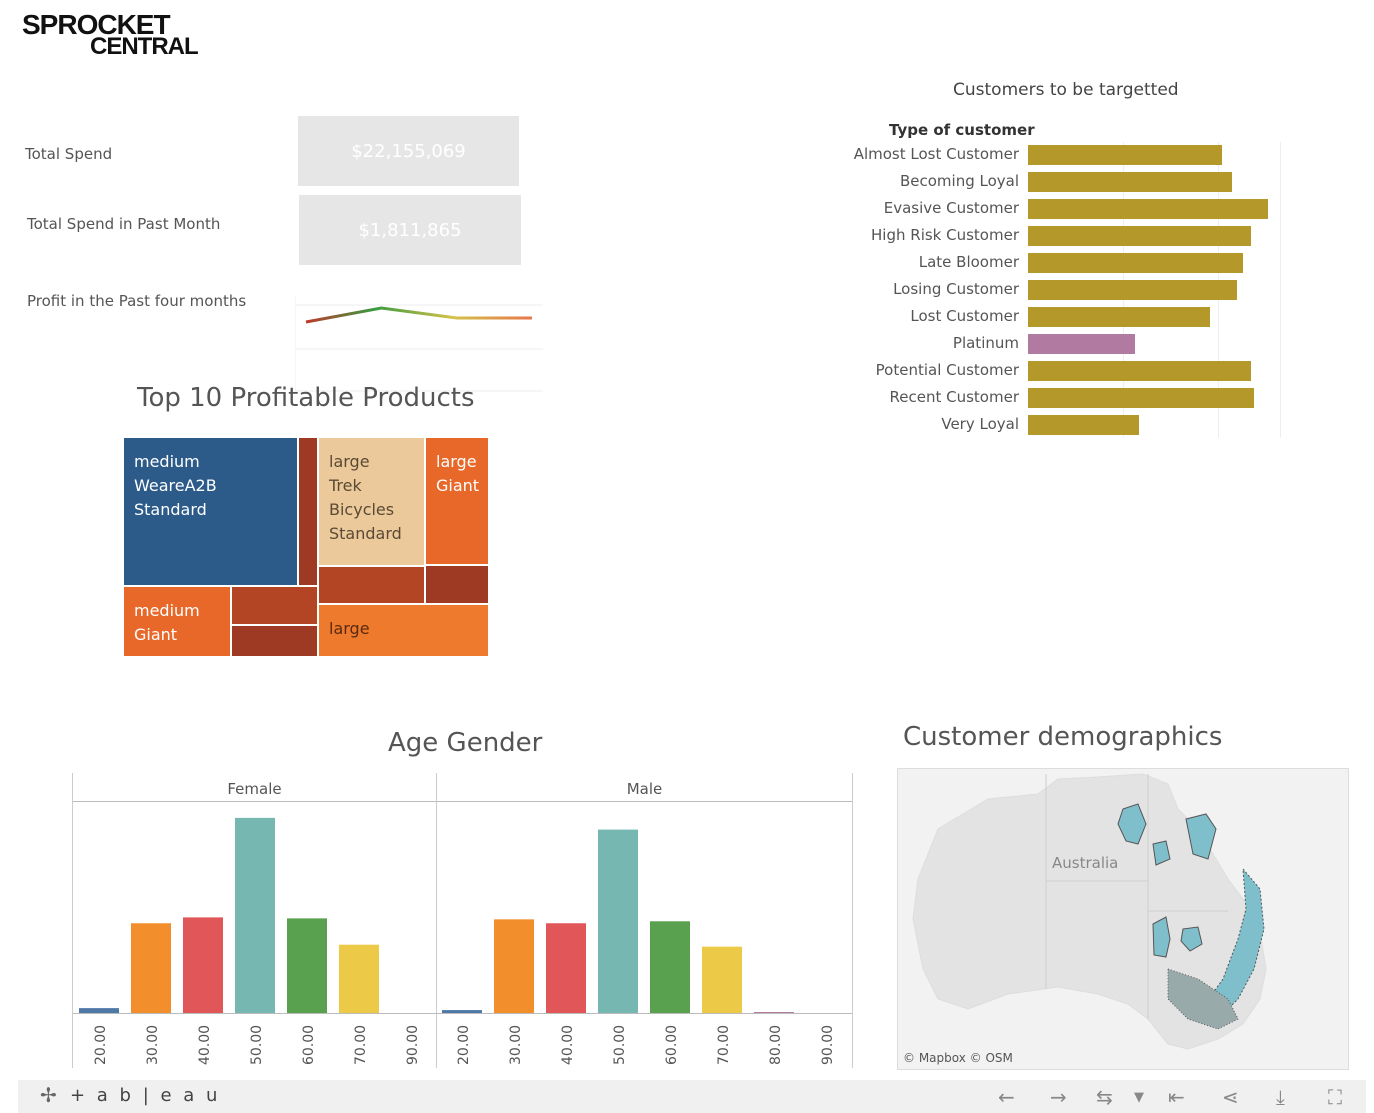 The image size is (1374, 1113). Describe the element at coordinates (959, 181) in the screenshot. I see `customer-type-label: Becoming Loyal` at that location.